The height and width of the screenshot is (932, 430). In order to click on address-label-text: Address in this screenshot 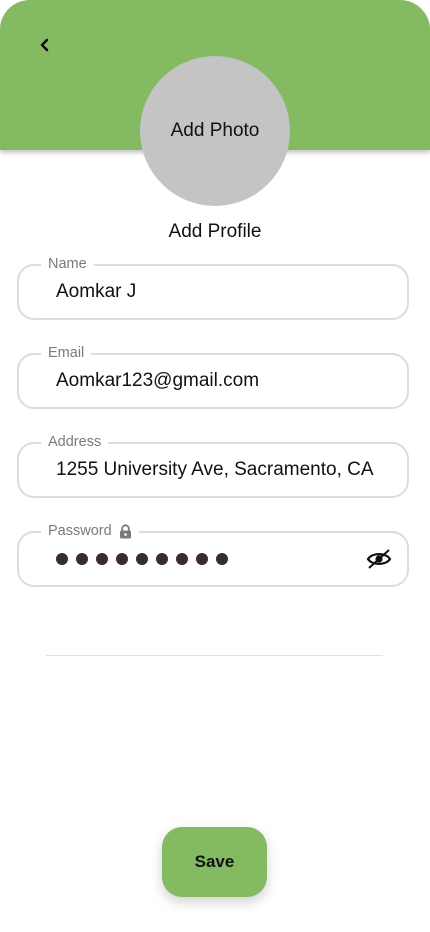, I will do `click(75, 442)`.